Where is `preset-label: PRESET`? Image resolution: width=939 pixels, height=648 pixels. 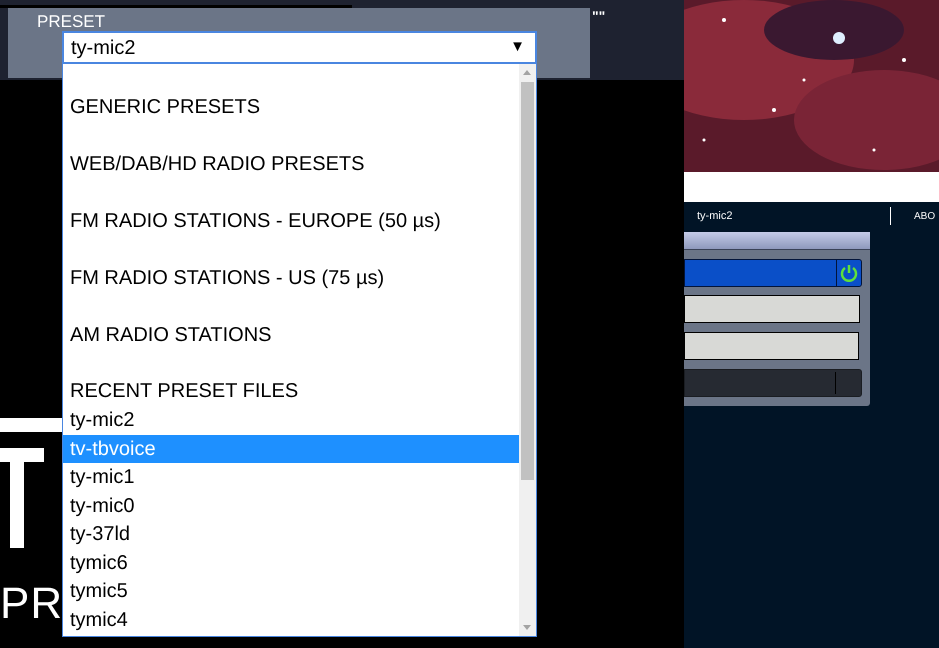 preset-label: PRESET is located at coordinates (71, 22).